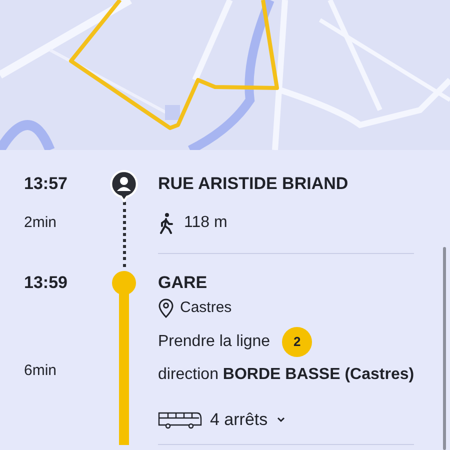  Describe the element at coordinates (182, 283) in the screenshot. I see `stop-name: GARE` at that location.